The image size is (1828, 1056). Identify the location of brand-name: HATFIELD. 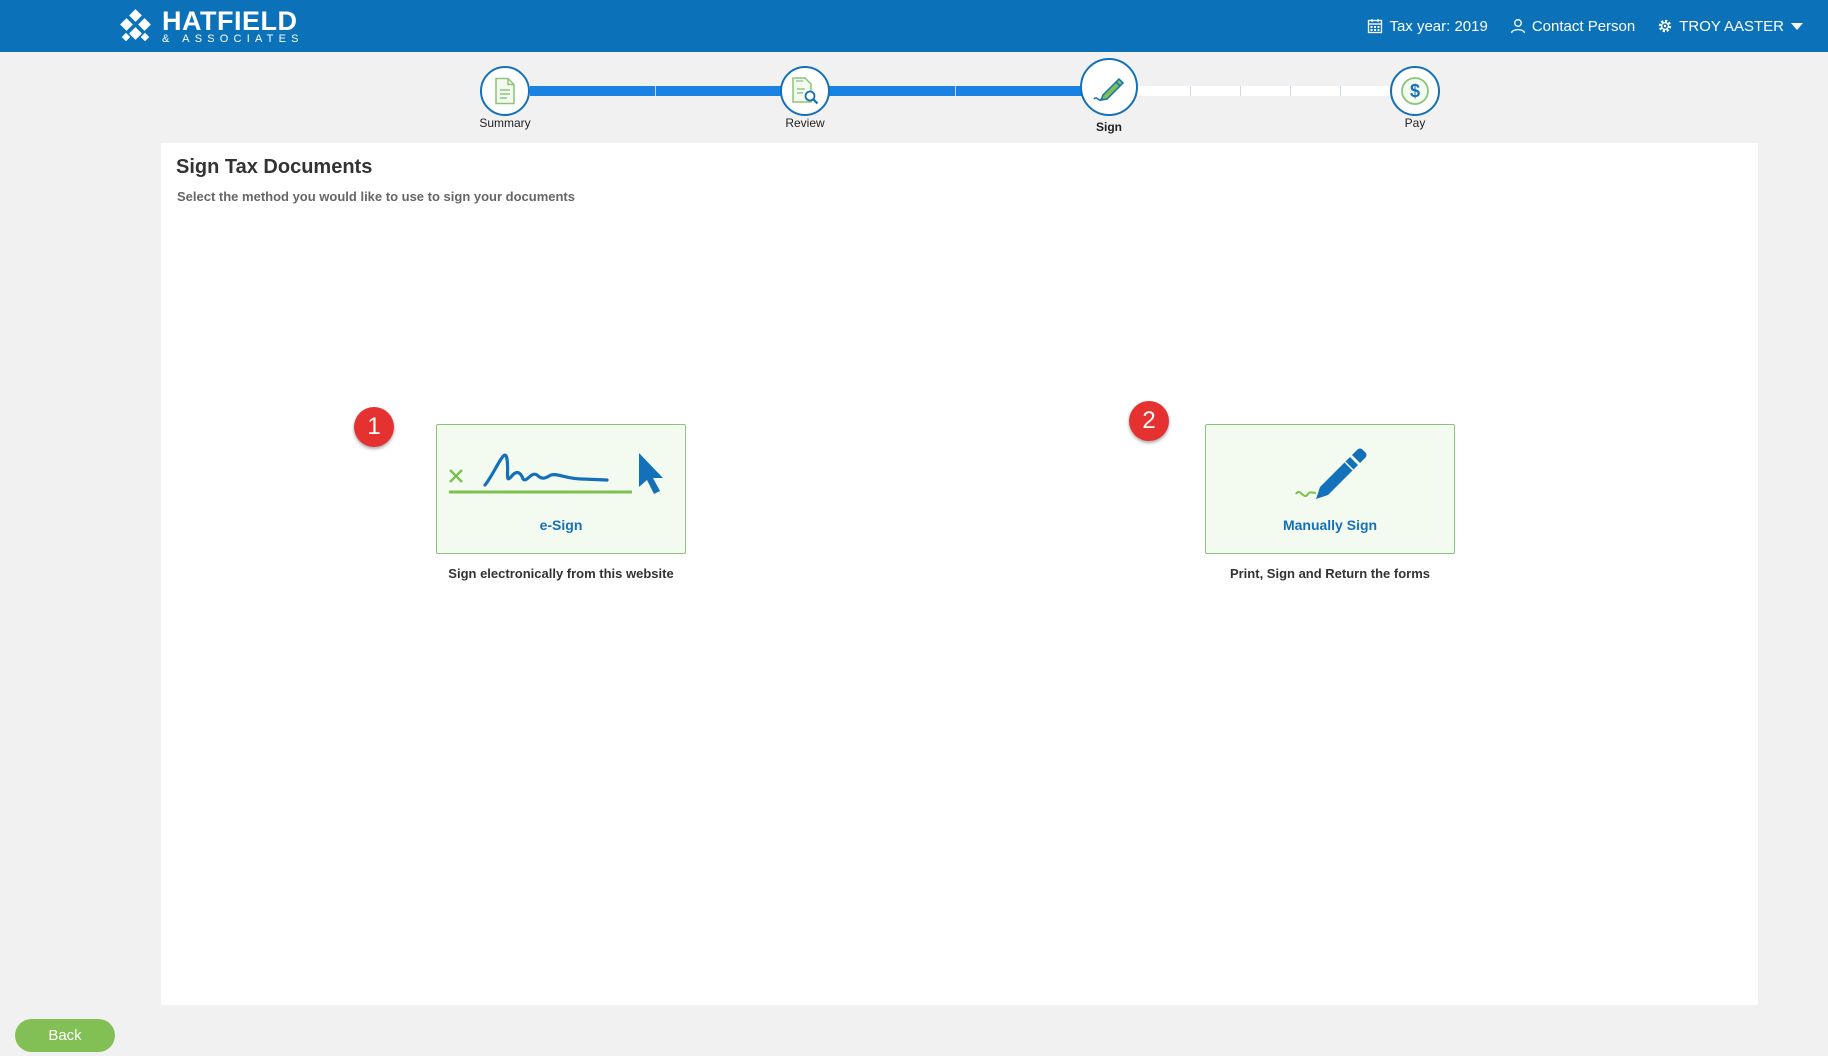
(230, 21).